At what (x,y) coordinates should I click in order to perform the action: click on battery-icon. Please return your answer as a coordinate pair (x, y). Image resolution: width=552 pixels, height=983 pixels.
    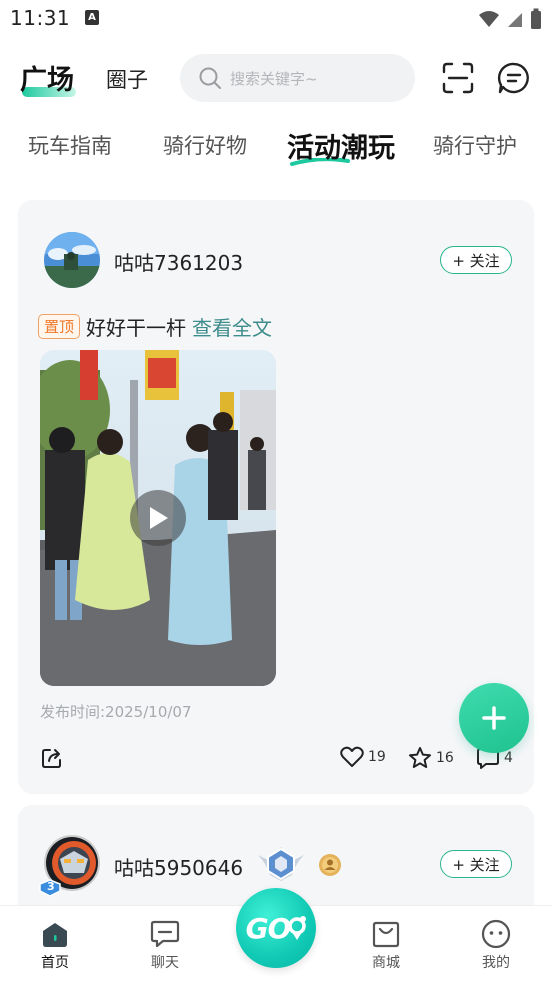
    Looking at the image, I should click on (536, 18).